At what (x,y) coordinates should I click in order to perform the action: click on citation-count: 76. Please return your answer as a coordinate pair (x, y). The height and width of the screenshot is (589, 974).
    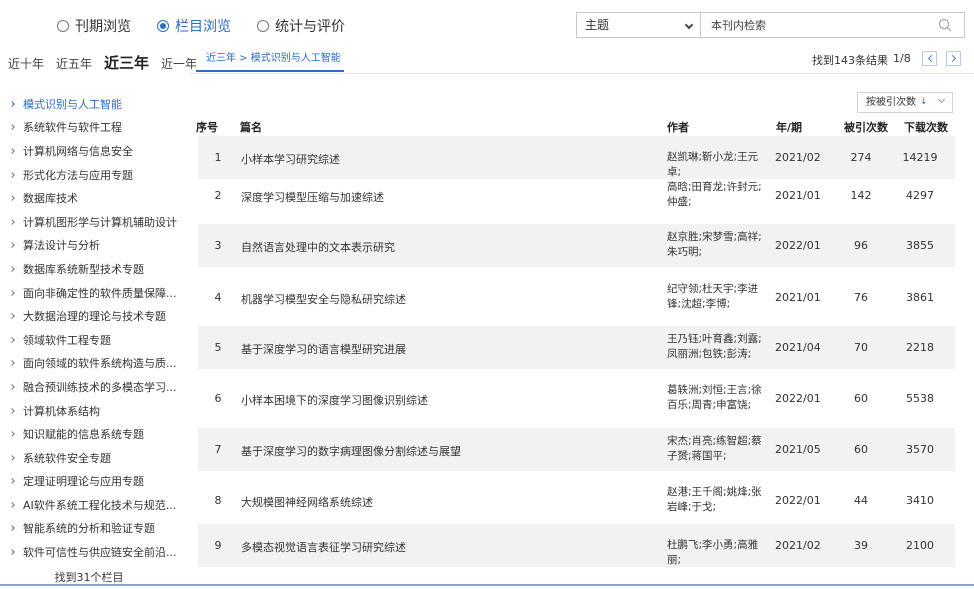
    Looking at the image, I should click on (861, 297).